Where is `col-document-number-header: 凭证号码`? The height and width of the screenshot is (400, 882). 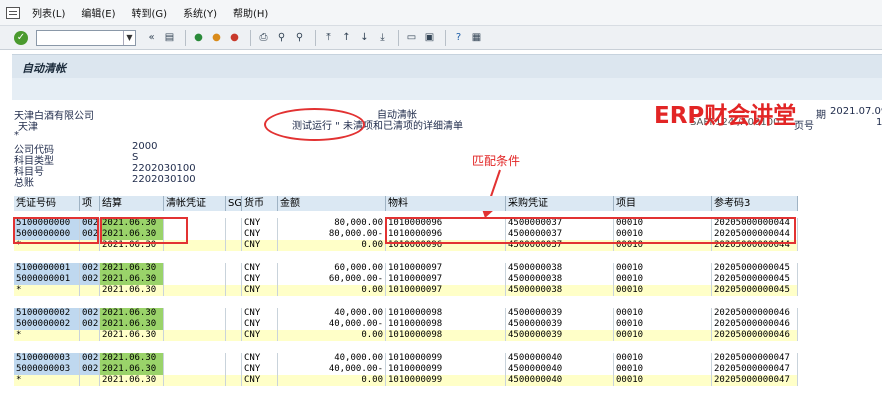 col-document-number-header: 凭证号码 is located at coordinates (47, 203).